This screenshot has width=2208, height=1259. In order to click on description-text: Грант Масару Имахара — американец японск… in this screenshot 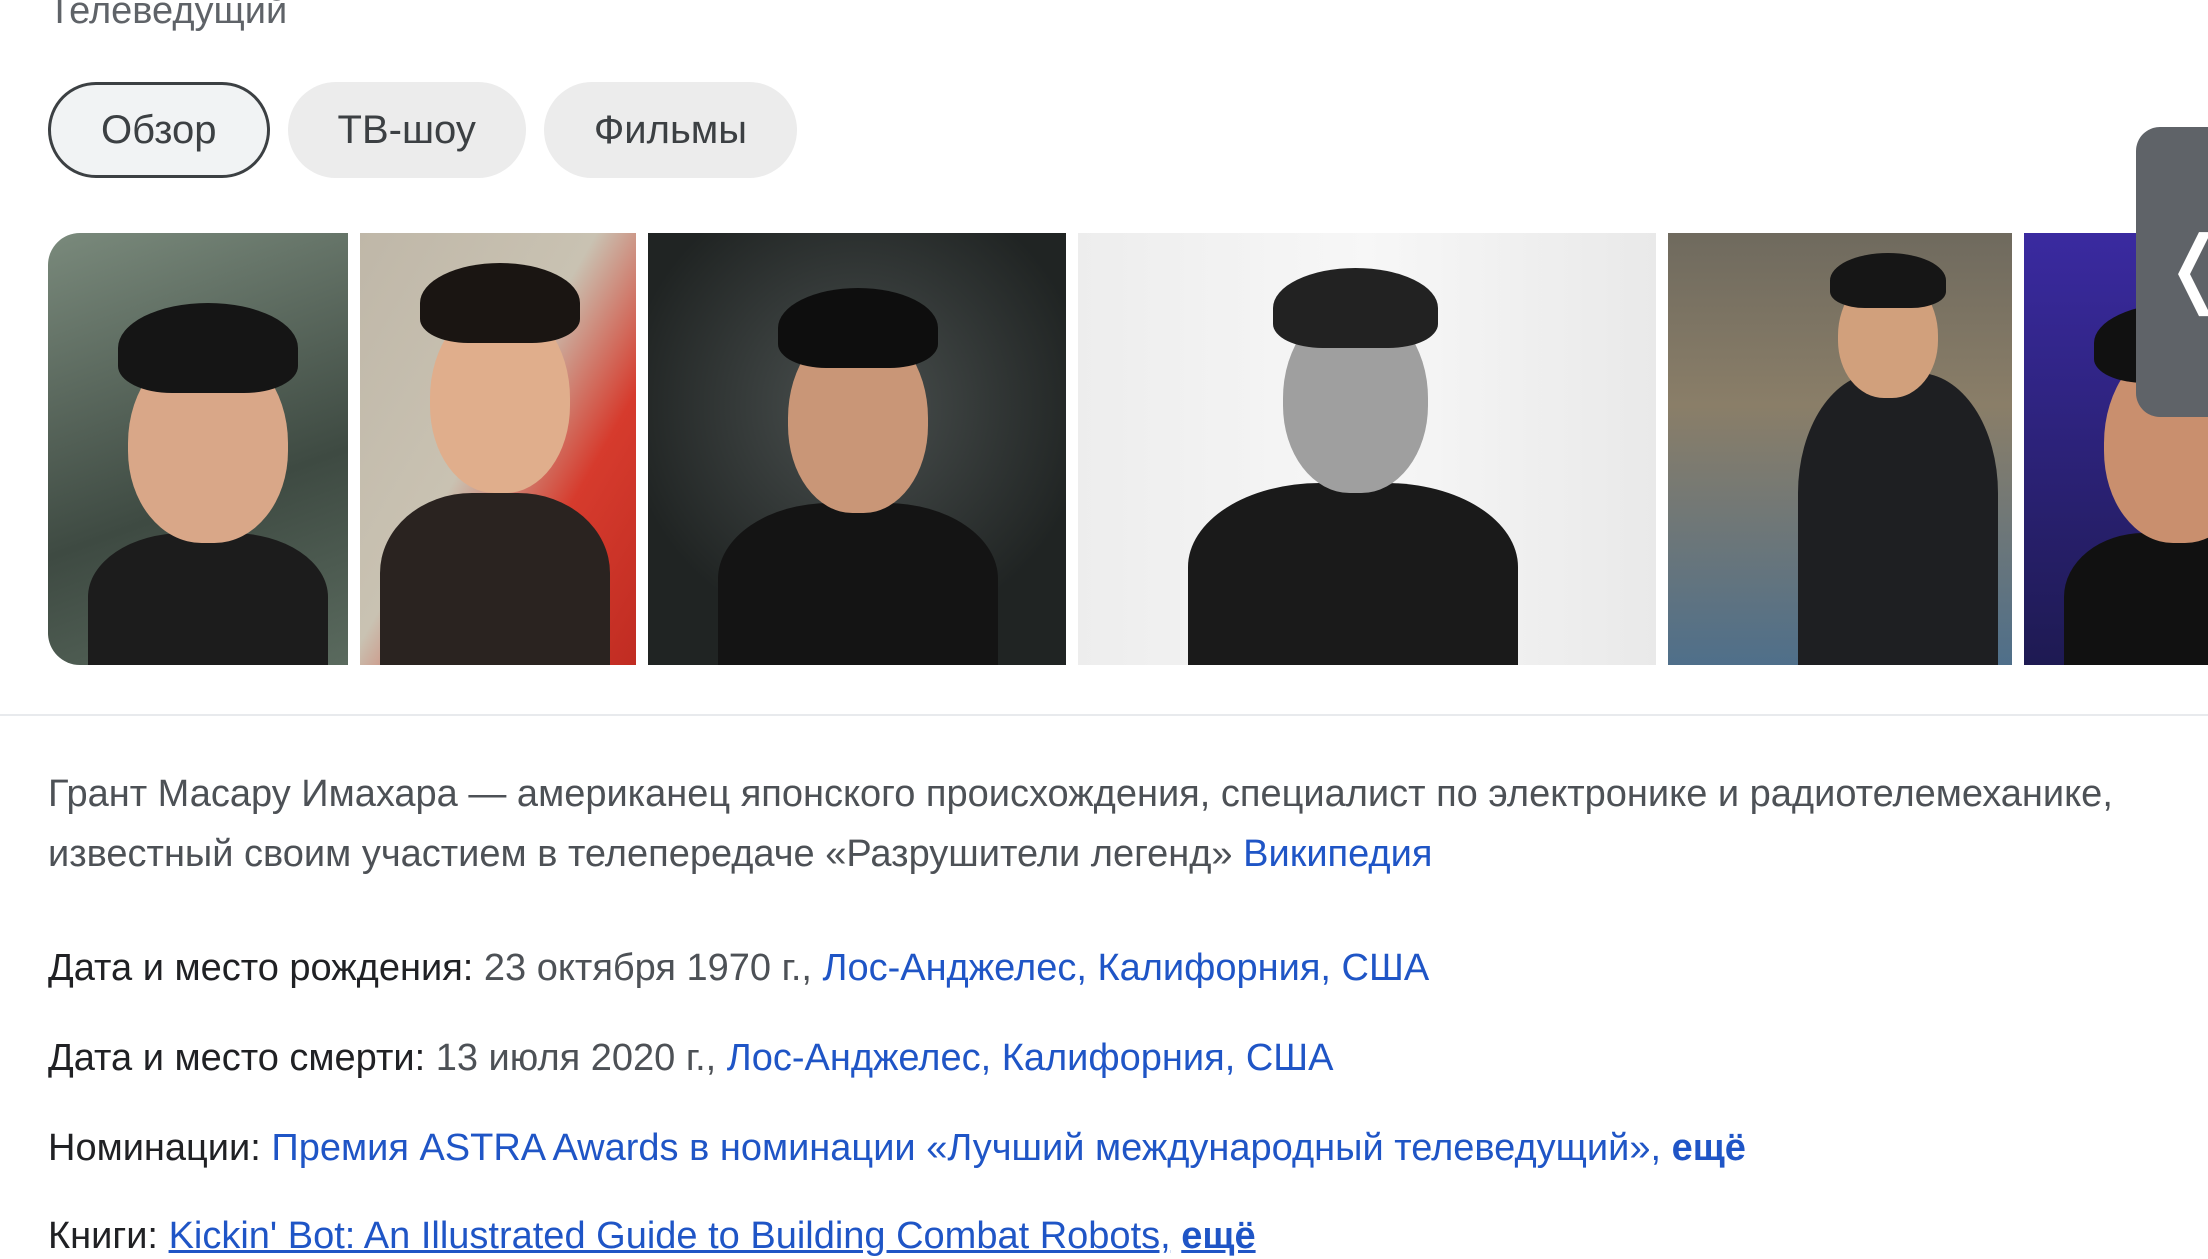, I will do `click(1080, 824)`.